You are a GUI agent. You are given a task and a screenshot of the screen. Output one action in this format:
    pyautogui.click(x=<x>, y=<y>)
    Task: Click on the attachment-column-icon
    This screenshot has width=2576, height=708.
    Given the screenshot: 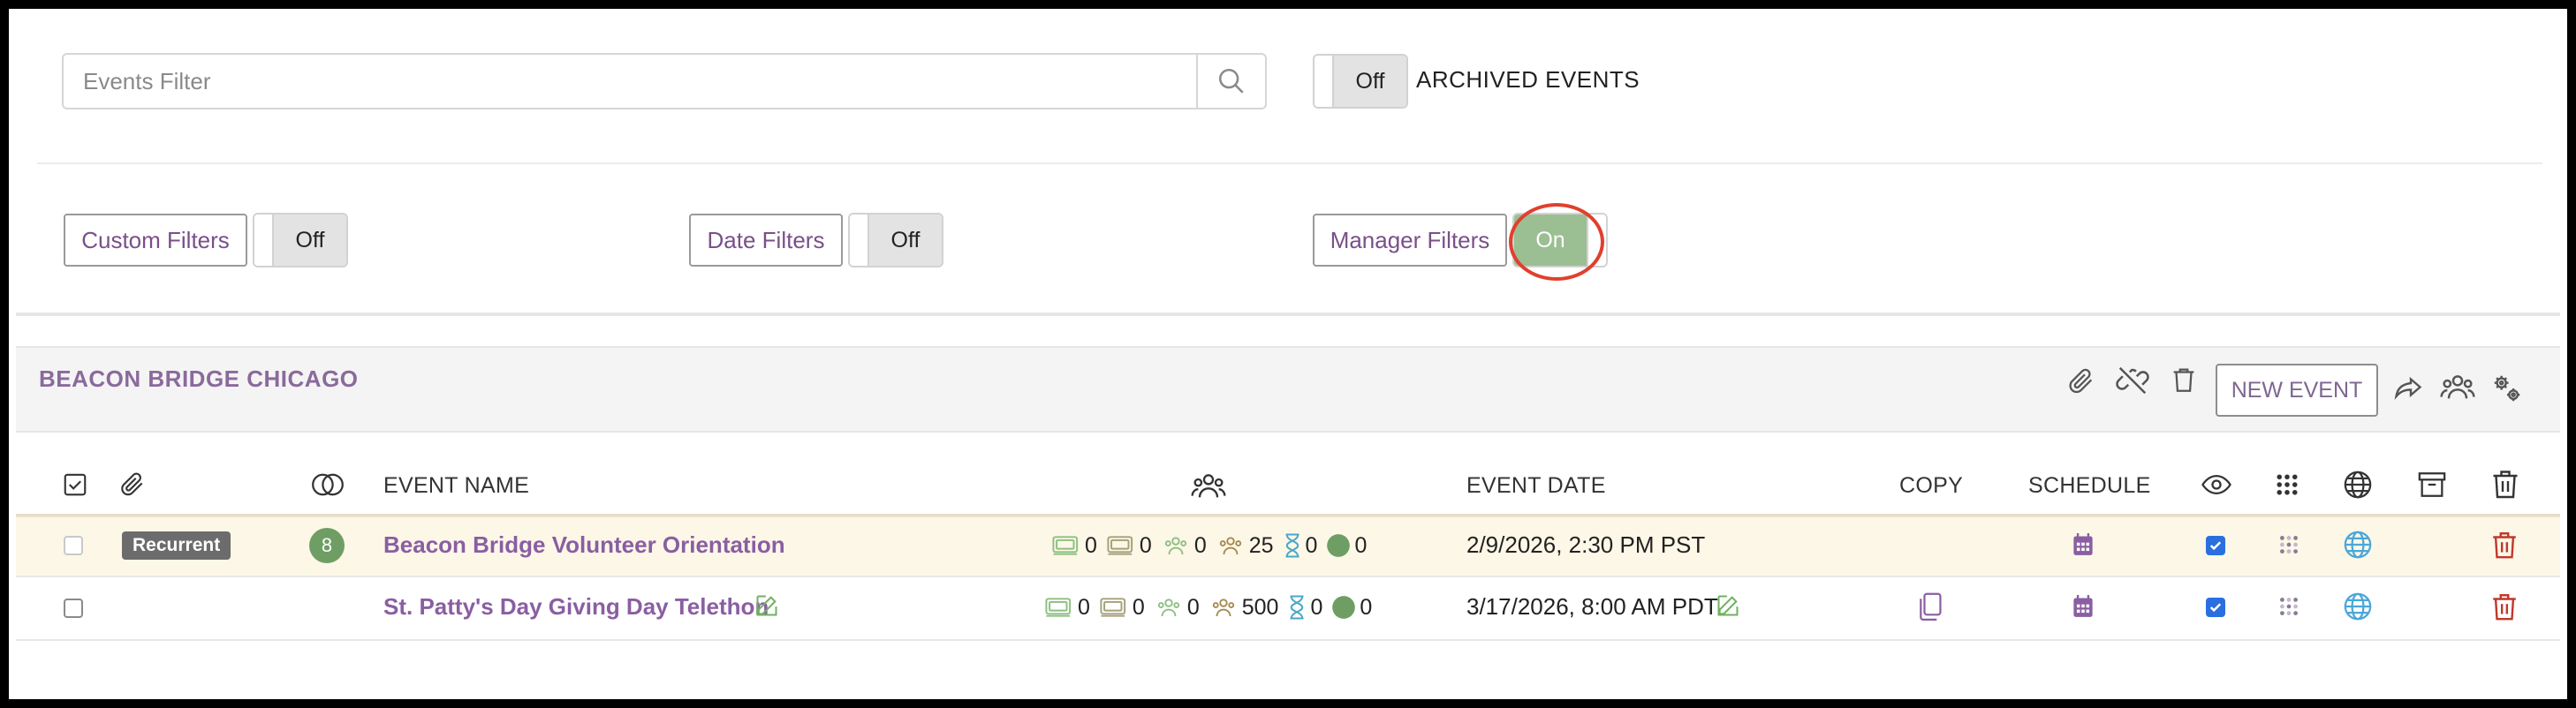 What is the action you would take?
    pyautogui.click(x=133, y=486)
    